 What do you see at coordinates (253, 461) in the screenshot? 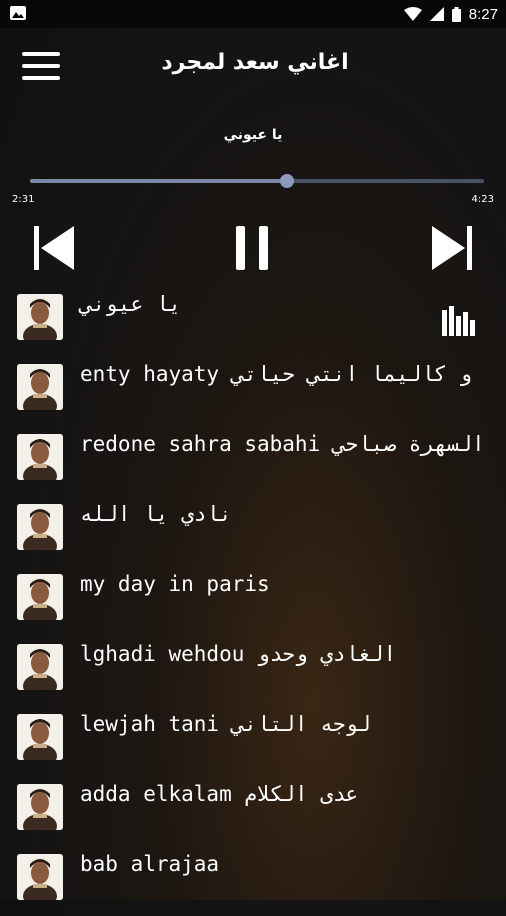
I see `playlist-item: redone sahra sabahi السهرة صباحي` at bounding box center [253, 461].